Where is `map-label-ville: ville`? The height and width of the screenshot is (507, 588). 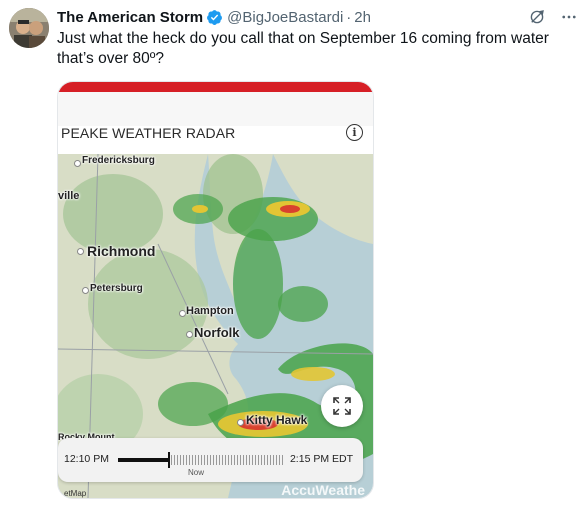
map-label-ville: ville is located at coordinates (69, 196).